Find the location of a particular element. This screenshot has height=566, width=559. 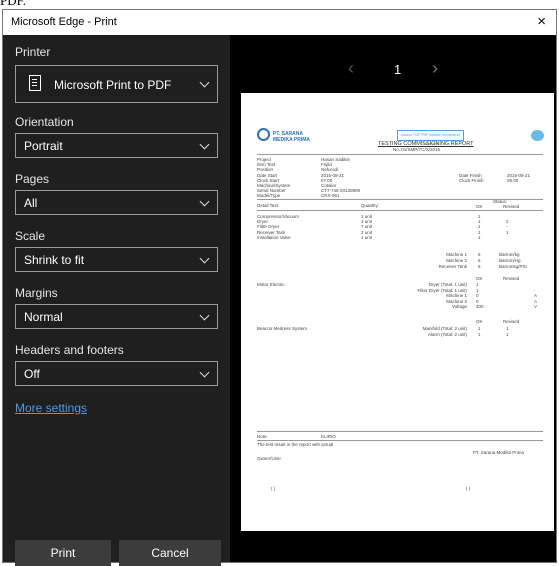

scale-value: Shrink to fit is located at coordinates (54, 260).